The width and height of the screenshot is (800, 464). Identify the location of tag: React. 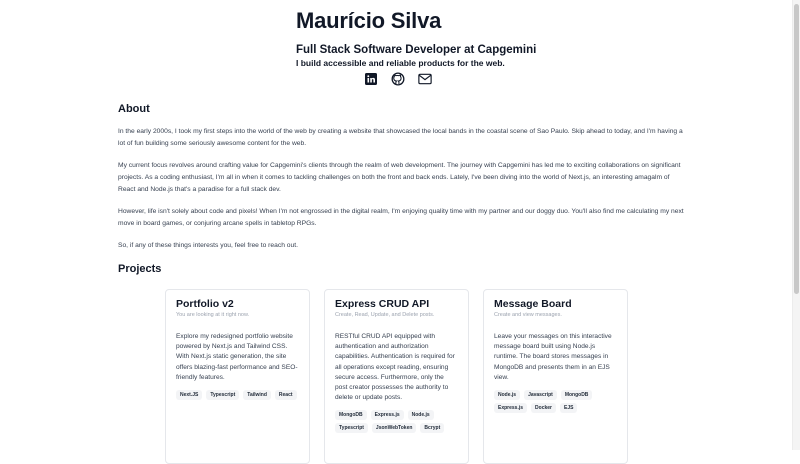
(285, 395).